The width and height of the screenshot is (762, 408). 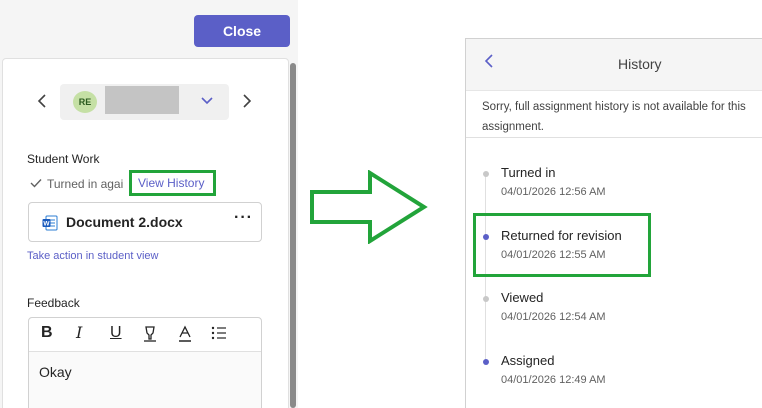 I want to click on scrollbar, so click(x=293, y=235).